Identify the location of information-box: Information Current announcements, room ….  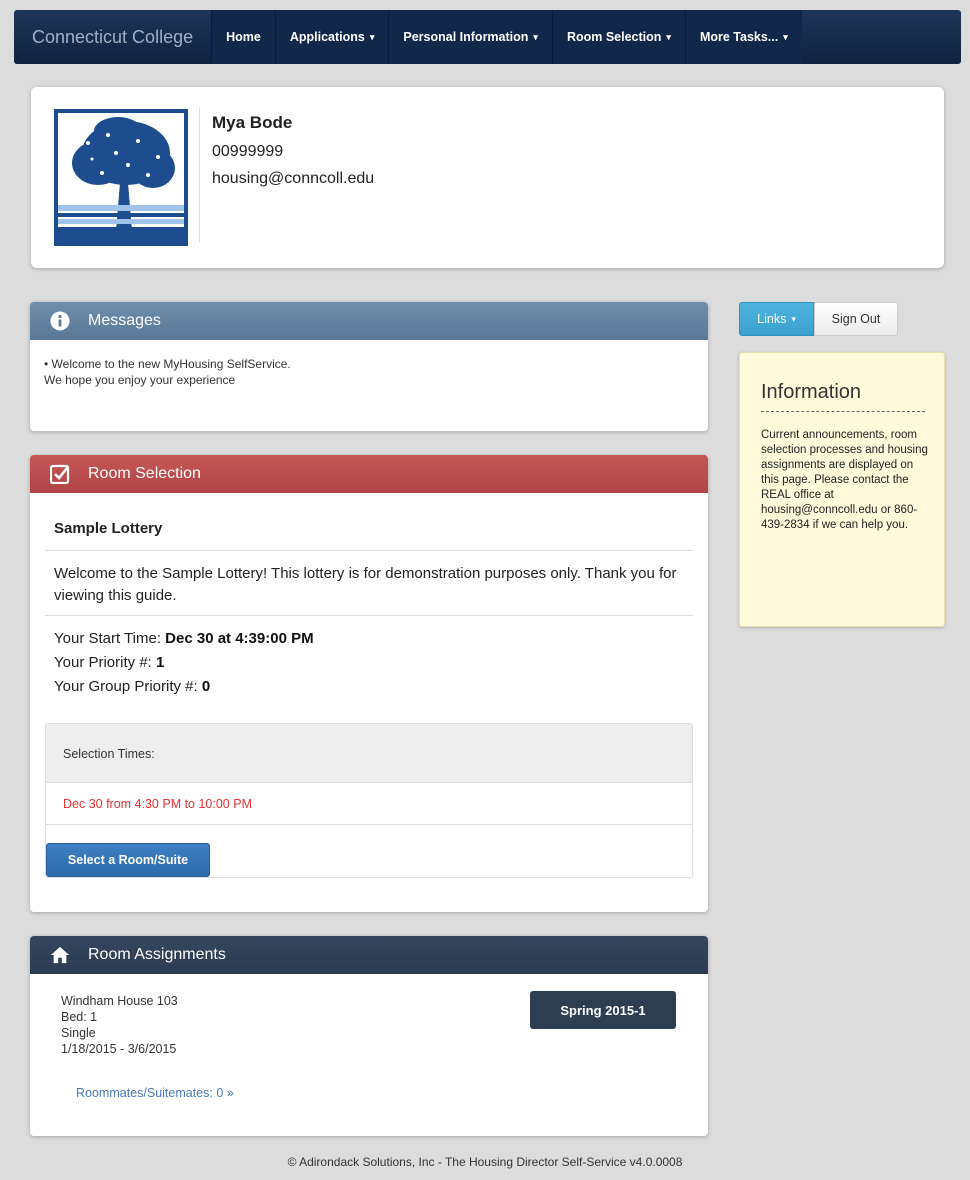
(842, 489).